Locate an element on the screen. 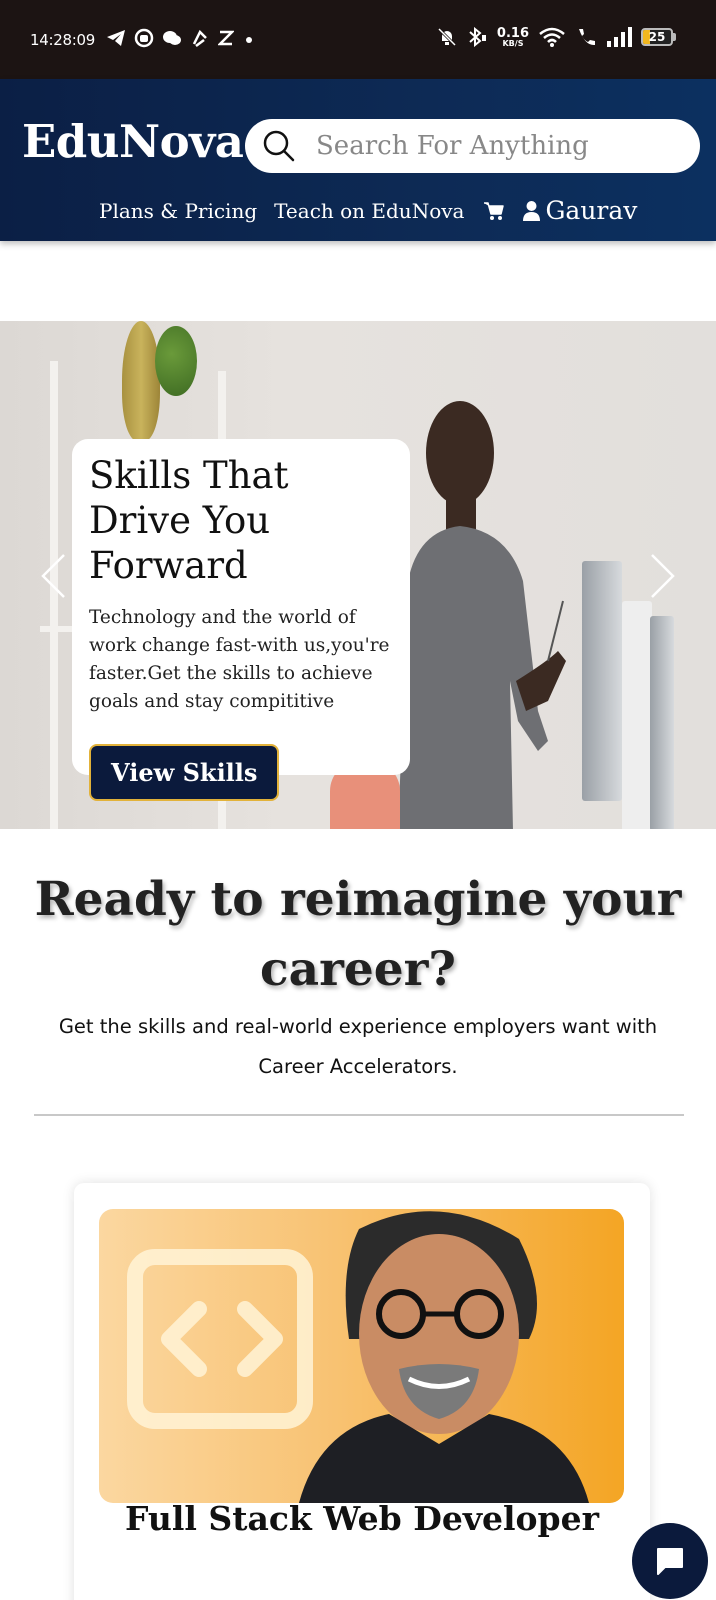 This screenshot has width=716, height=1600. carousel-prev-icon is located at coordinates (53, 576).